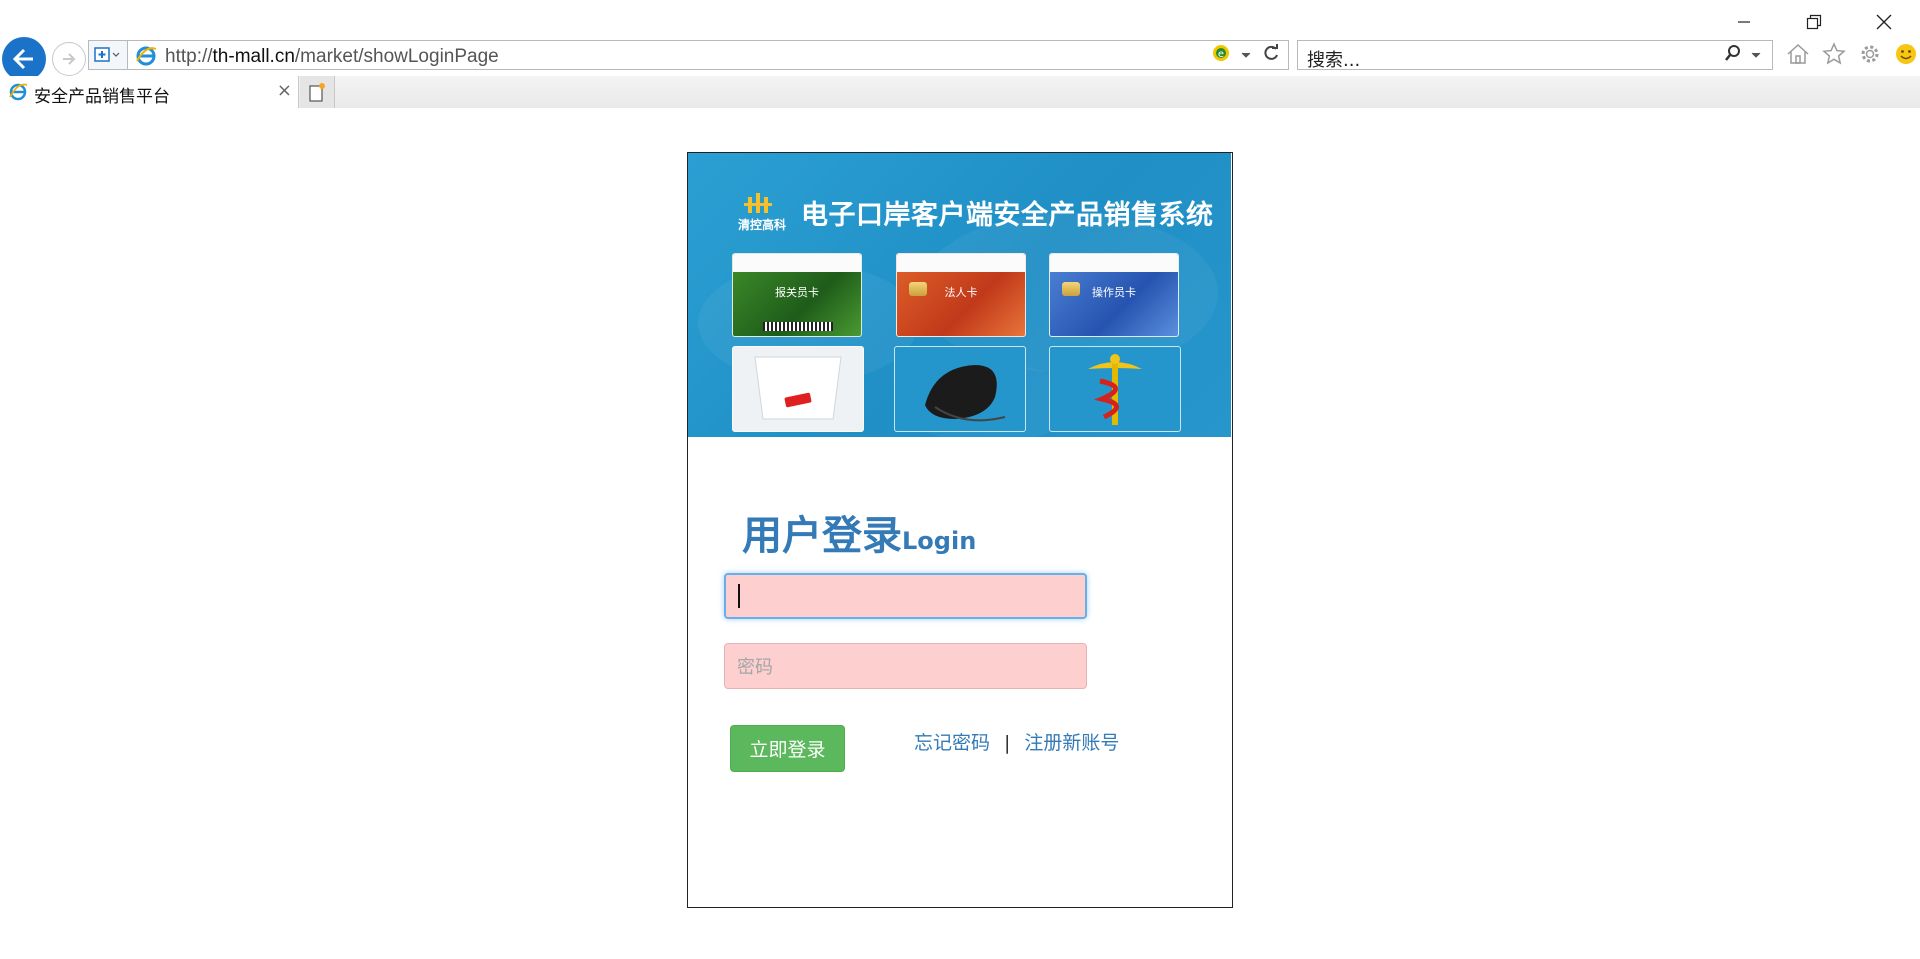 This screenshot has height=959, width=1920. Describe the element at coordinates (960, 92) in the screenshot. I see `tab-bar: 安全产品销售平台 ×` at that location.